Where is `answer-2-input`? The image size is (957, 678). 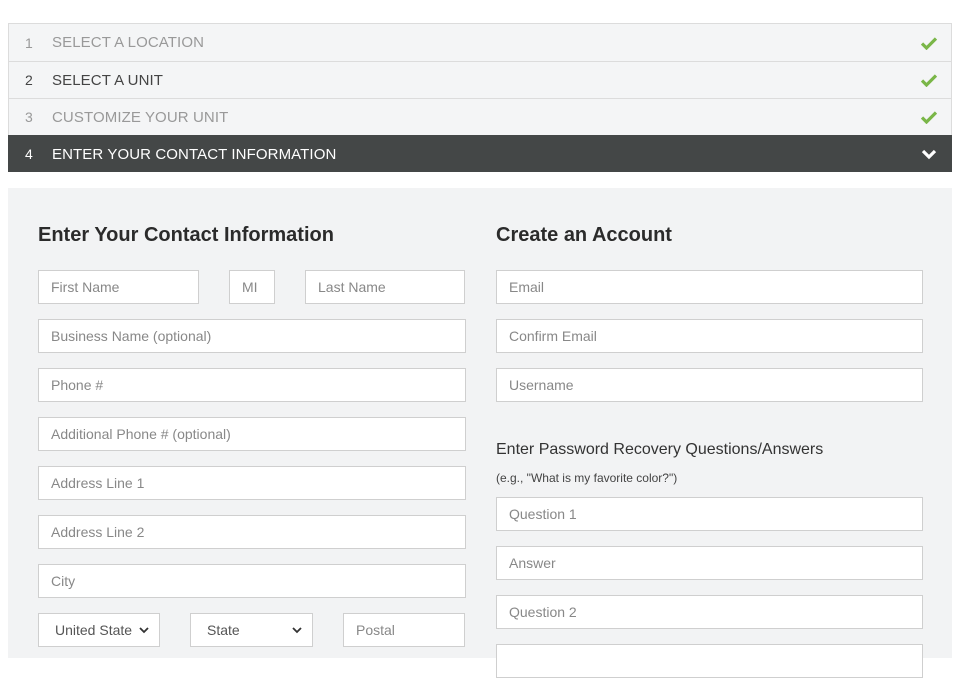 answer-2-input is located at coordinates (709, 661).